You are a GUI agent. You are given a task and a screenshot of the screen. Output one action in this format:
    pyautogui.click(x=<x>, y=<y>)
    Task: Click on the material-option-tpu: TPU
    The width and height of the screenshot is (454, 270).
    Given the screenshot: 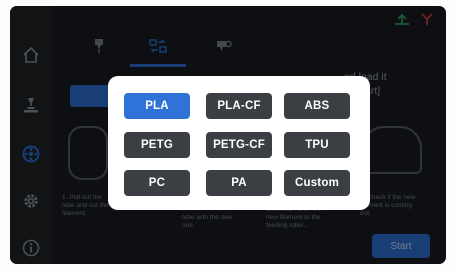 What is the action you would take?
    pyautogui.click(x=317, y=145)
    